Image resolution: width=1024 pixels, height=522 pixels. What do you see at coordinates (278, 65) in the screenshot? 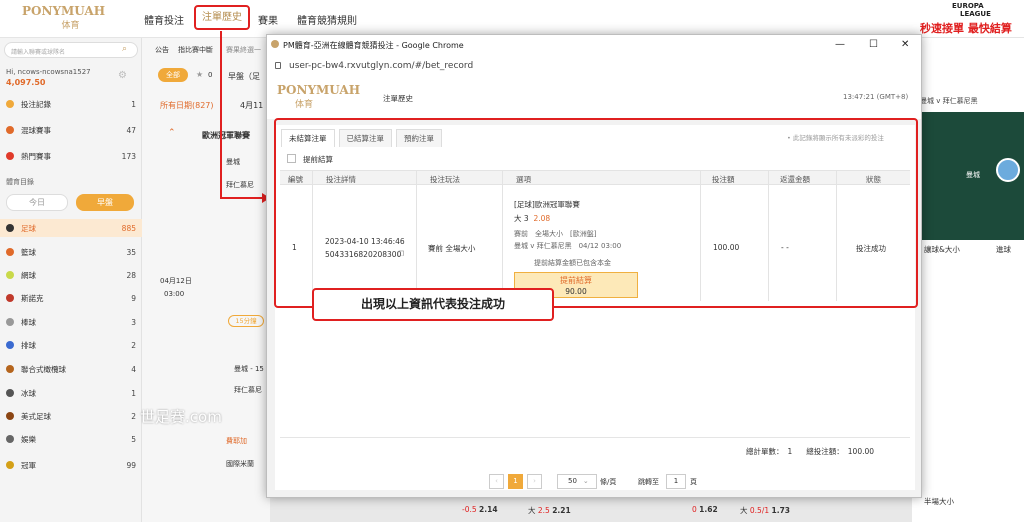
I see `lock-icon` at bounding box center [278, 65].